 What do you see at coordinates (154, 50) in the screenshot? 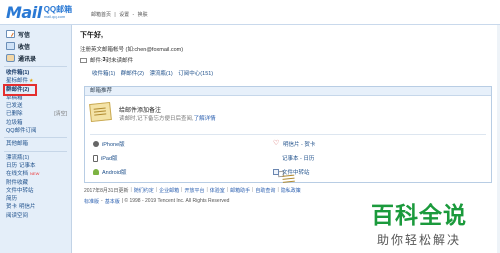
I see `account-hint: (如:chen@foxmail.com)` at bounding box center [154, 50].